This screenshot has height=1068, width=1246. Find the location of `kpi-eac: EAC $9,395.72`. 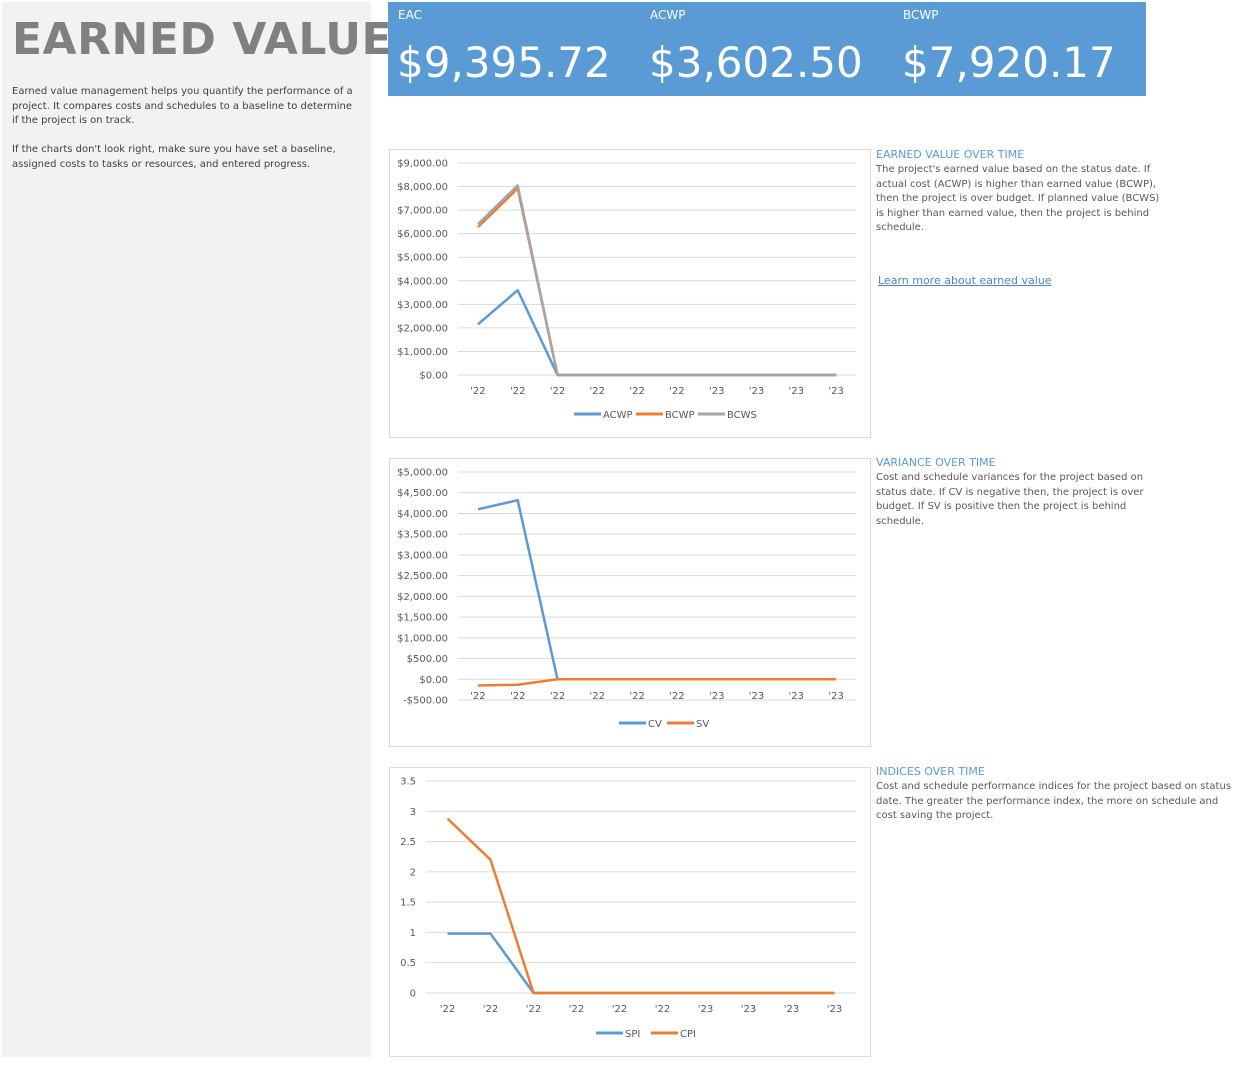

kpi-eac: EAC $9,395.72 is located at coordinates (513, 49).